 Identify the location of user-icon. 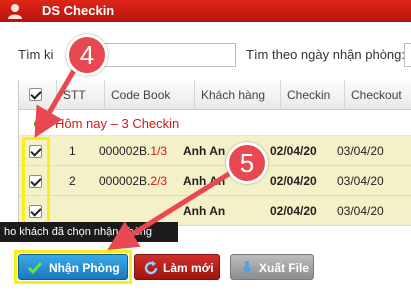
(15, 11).